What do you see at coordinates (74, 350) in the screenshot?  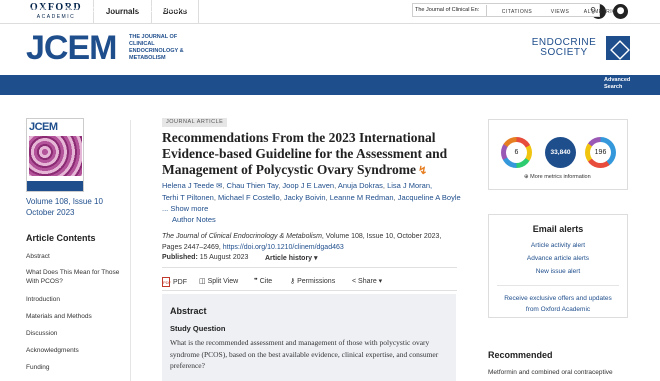 I see `toc-acknowledgments: Acknowledgments` at bounding box center [74, 350].